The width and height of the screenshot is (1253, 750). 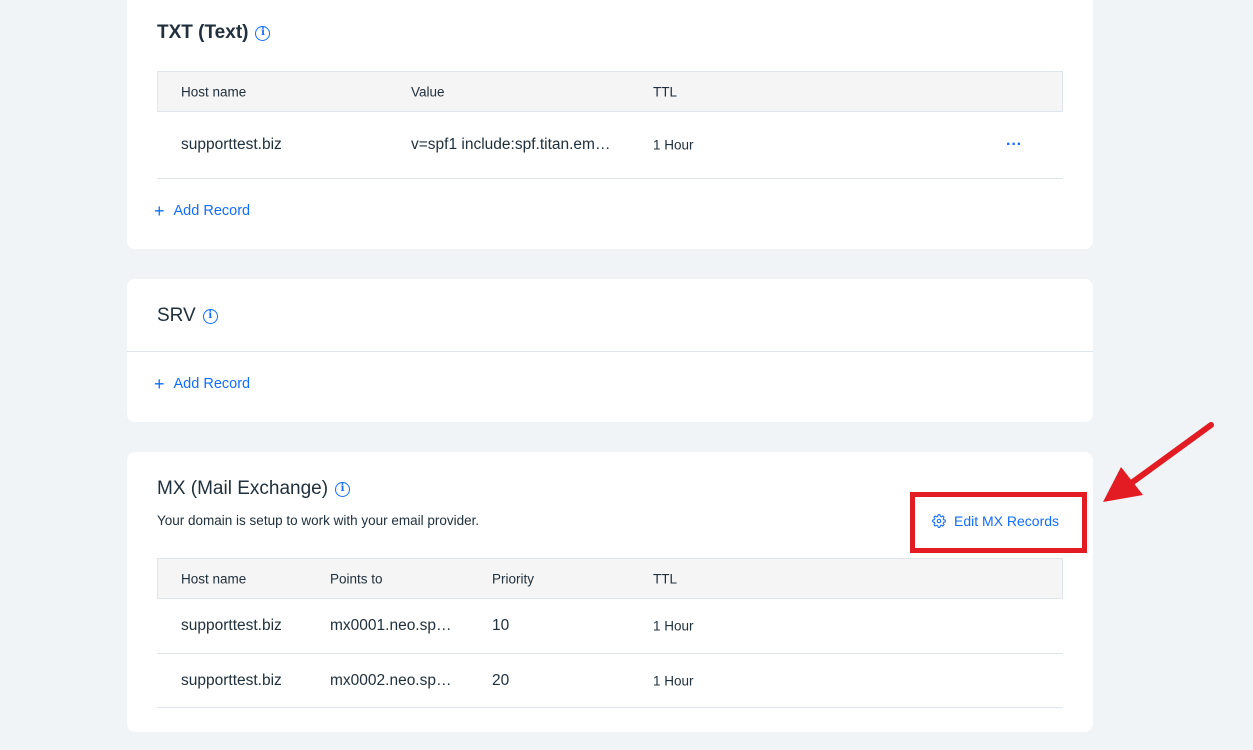 What do you see at coordinates (231, 144) in the screenshot?
I see `txt-row-host: supporttest.biz` at bounding box center [231, 144].